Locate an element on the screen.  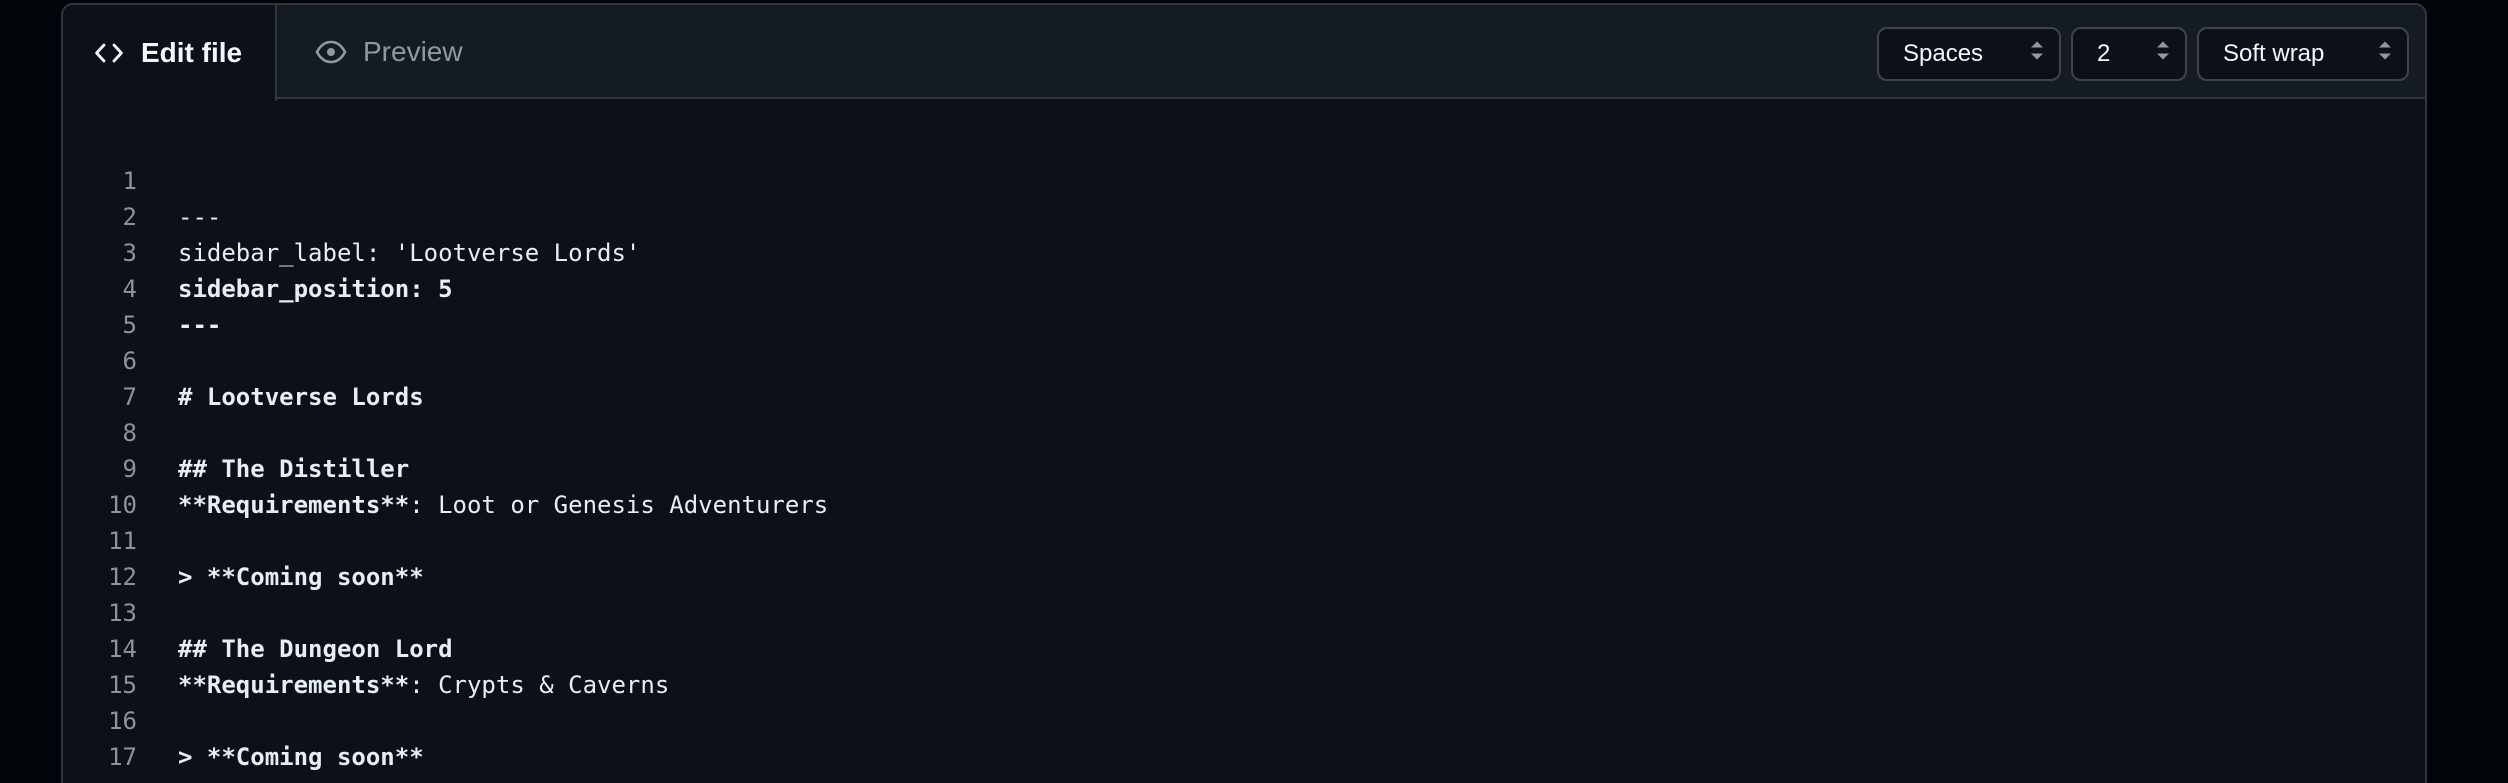
code-line: 12 is located at coordinates (1244, 557).